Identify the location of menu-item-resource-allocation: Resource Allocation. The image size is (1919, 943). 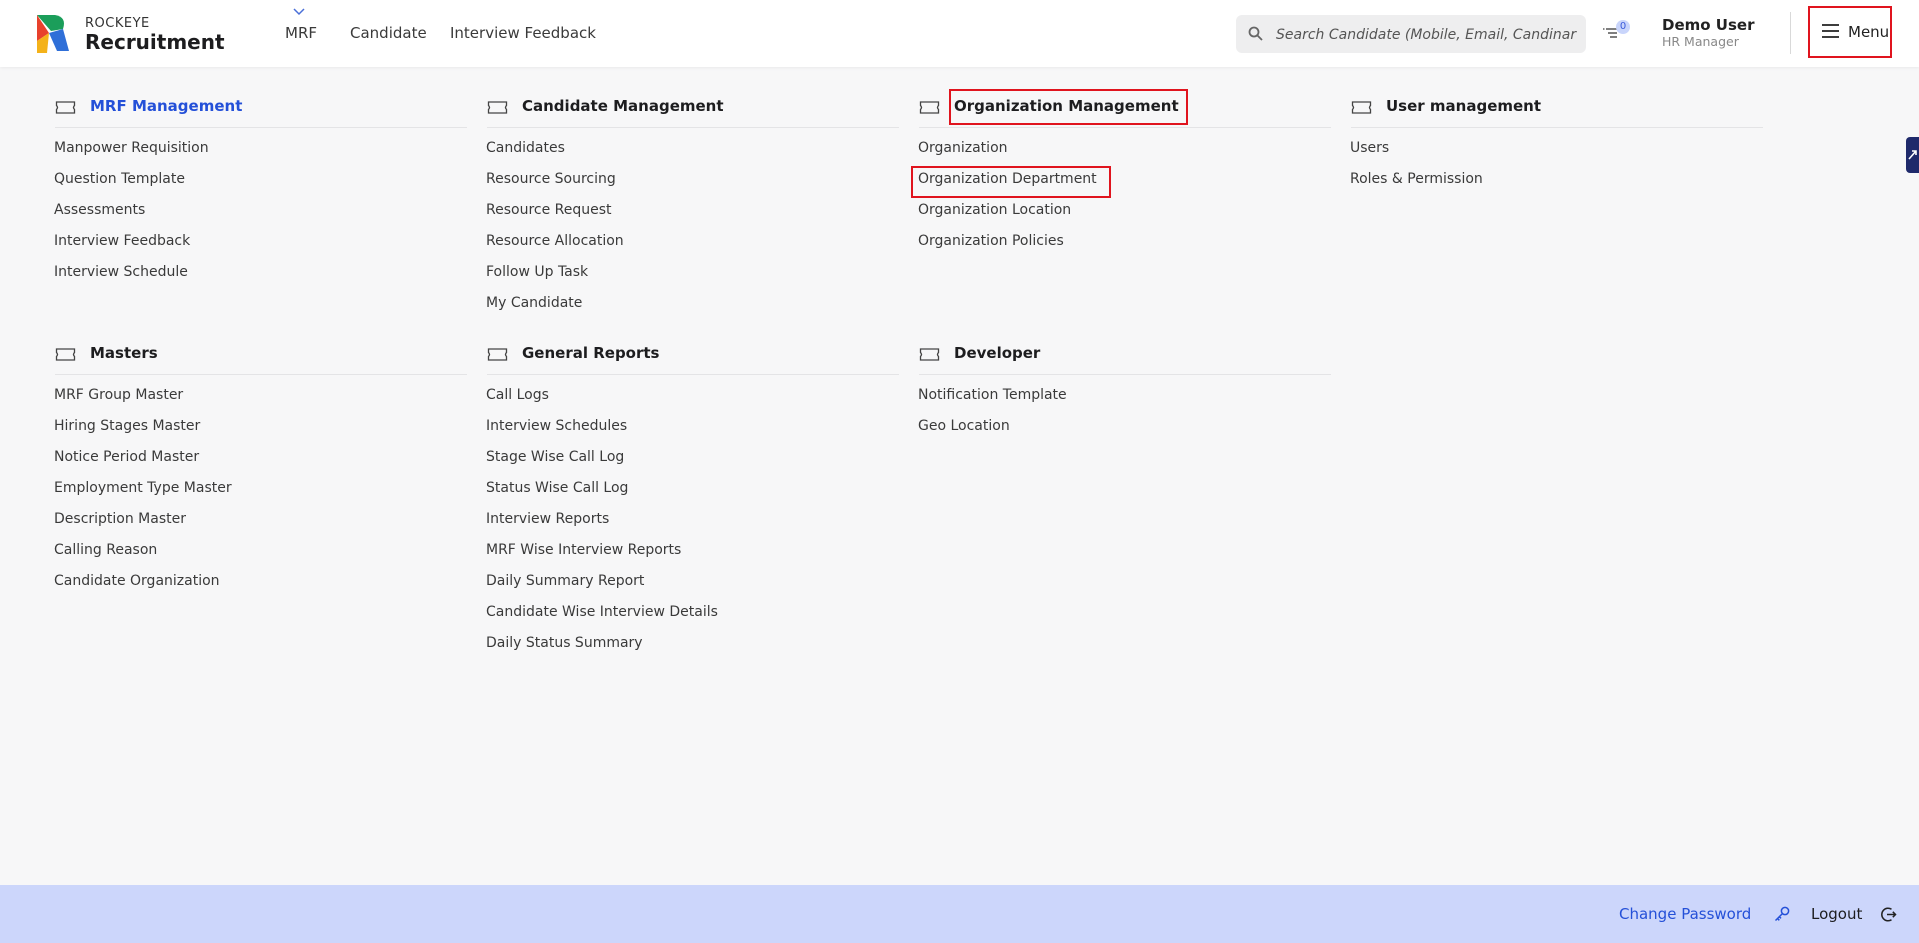
(555, 241).